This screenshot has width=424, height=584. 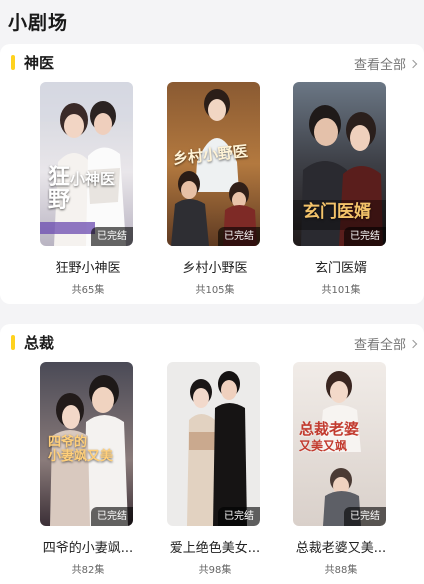 What do you see at coordinates (39, 63) in the screenshot?
I see `section-title: 神医` at bounding box center [39, 63].